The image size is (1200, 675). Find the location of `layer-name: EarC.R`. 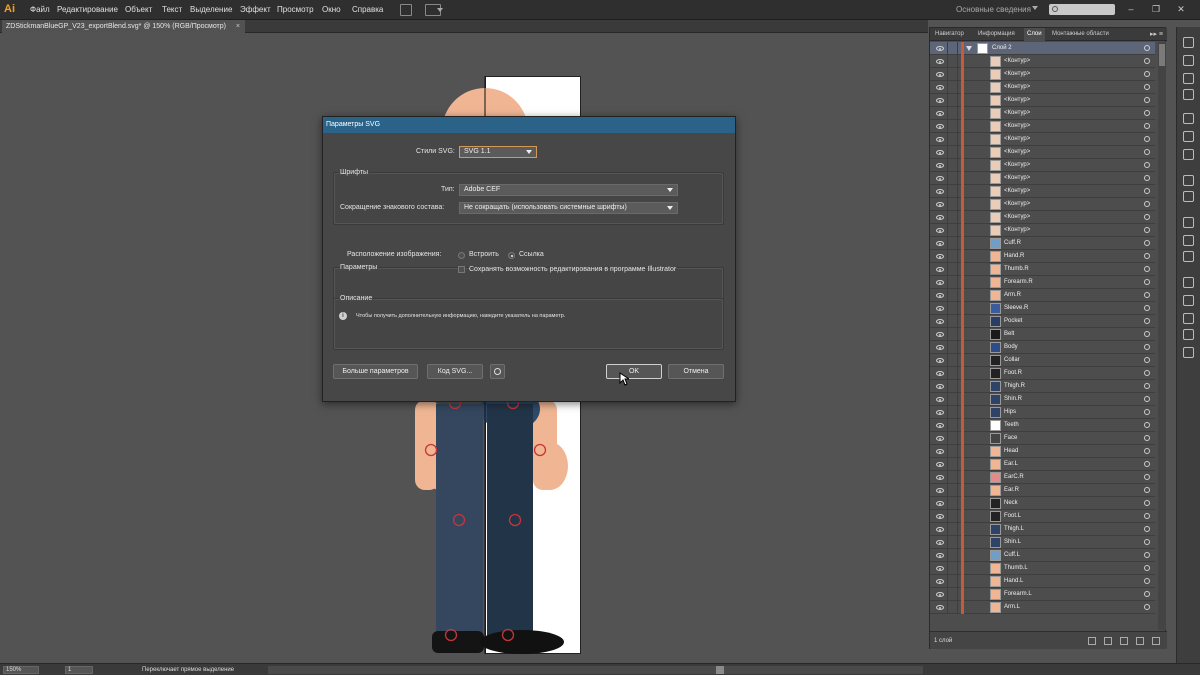

layer-name: EarC.R is located at coordinates (1014, 477).